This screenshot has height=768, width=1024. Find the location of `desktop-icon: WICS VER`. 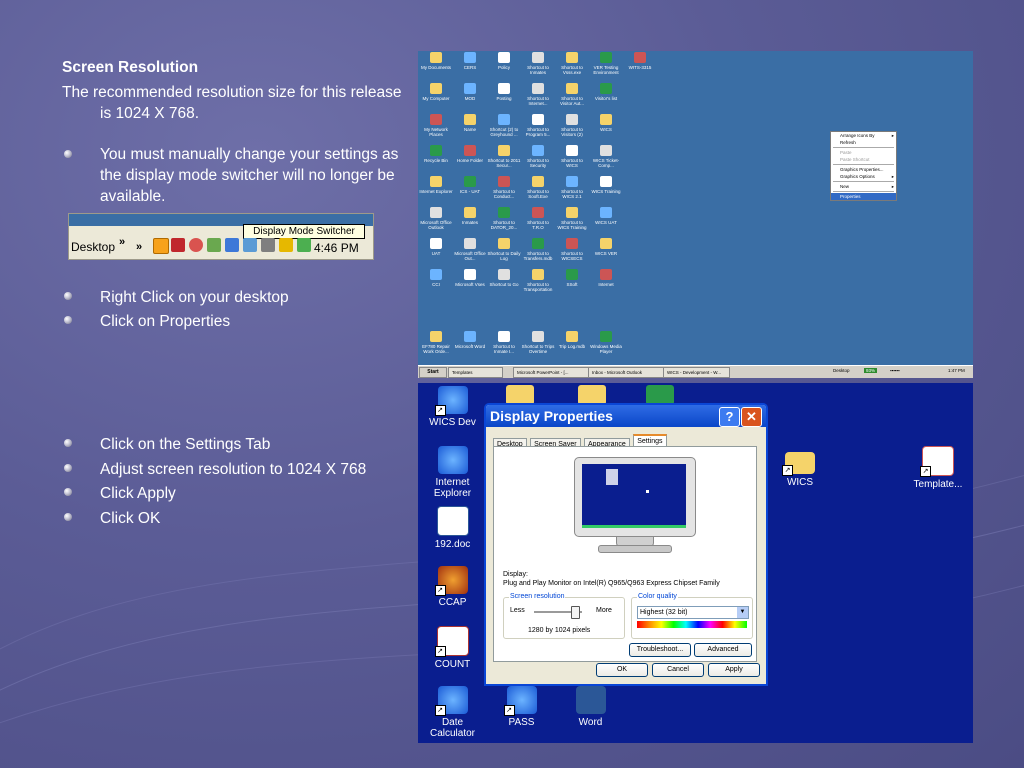

desktop-icon: WICS VER is located at coordinates (606, 247).